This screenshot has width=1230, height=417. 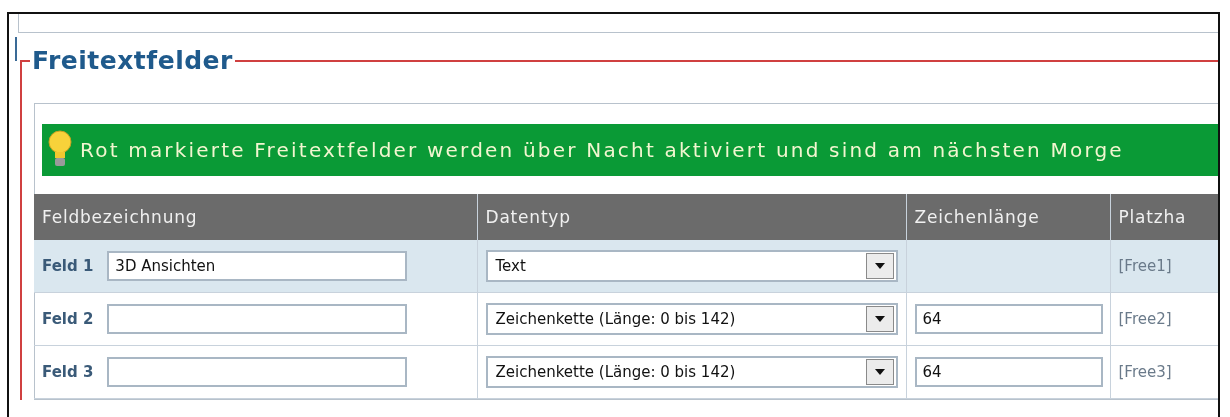 What do you see at coordinates (1145, 266) in the screenshot?
I see `placeholder-code: [Free1]` at bounding box center [1145, 266].